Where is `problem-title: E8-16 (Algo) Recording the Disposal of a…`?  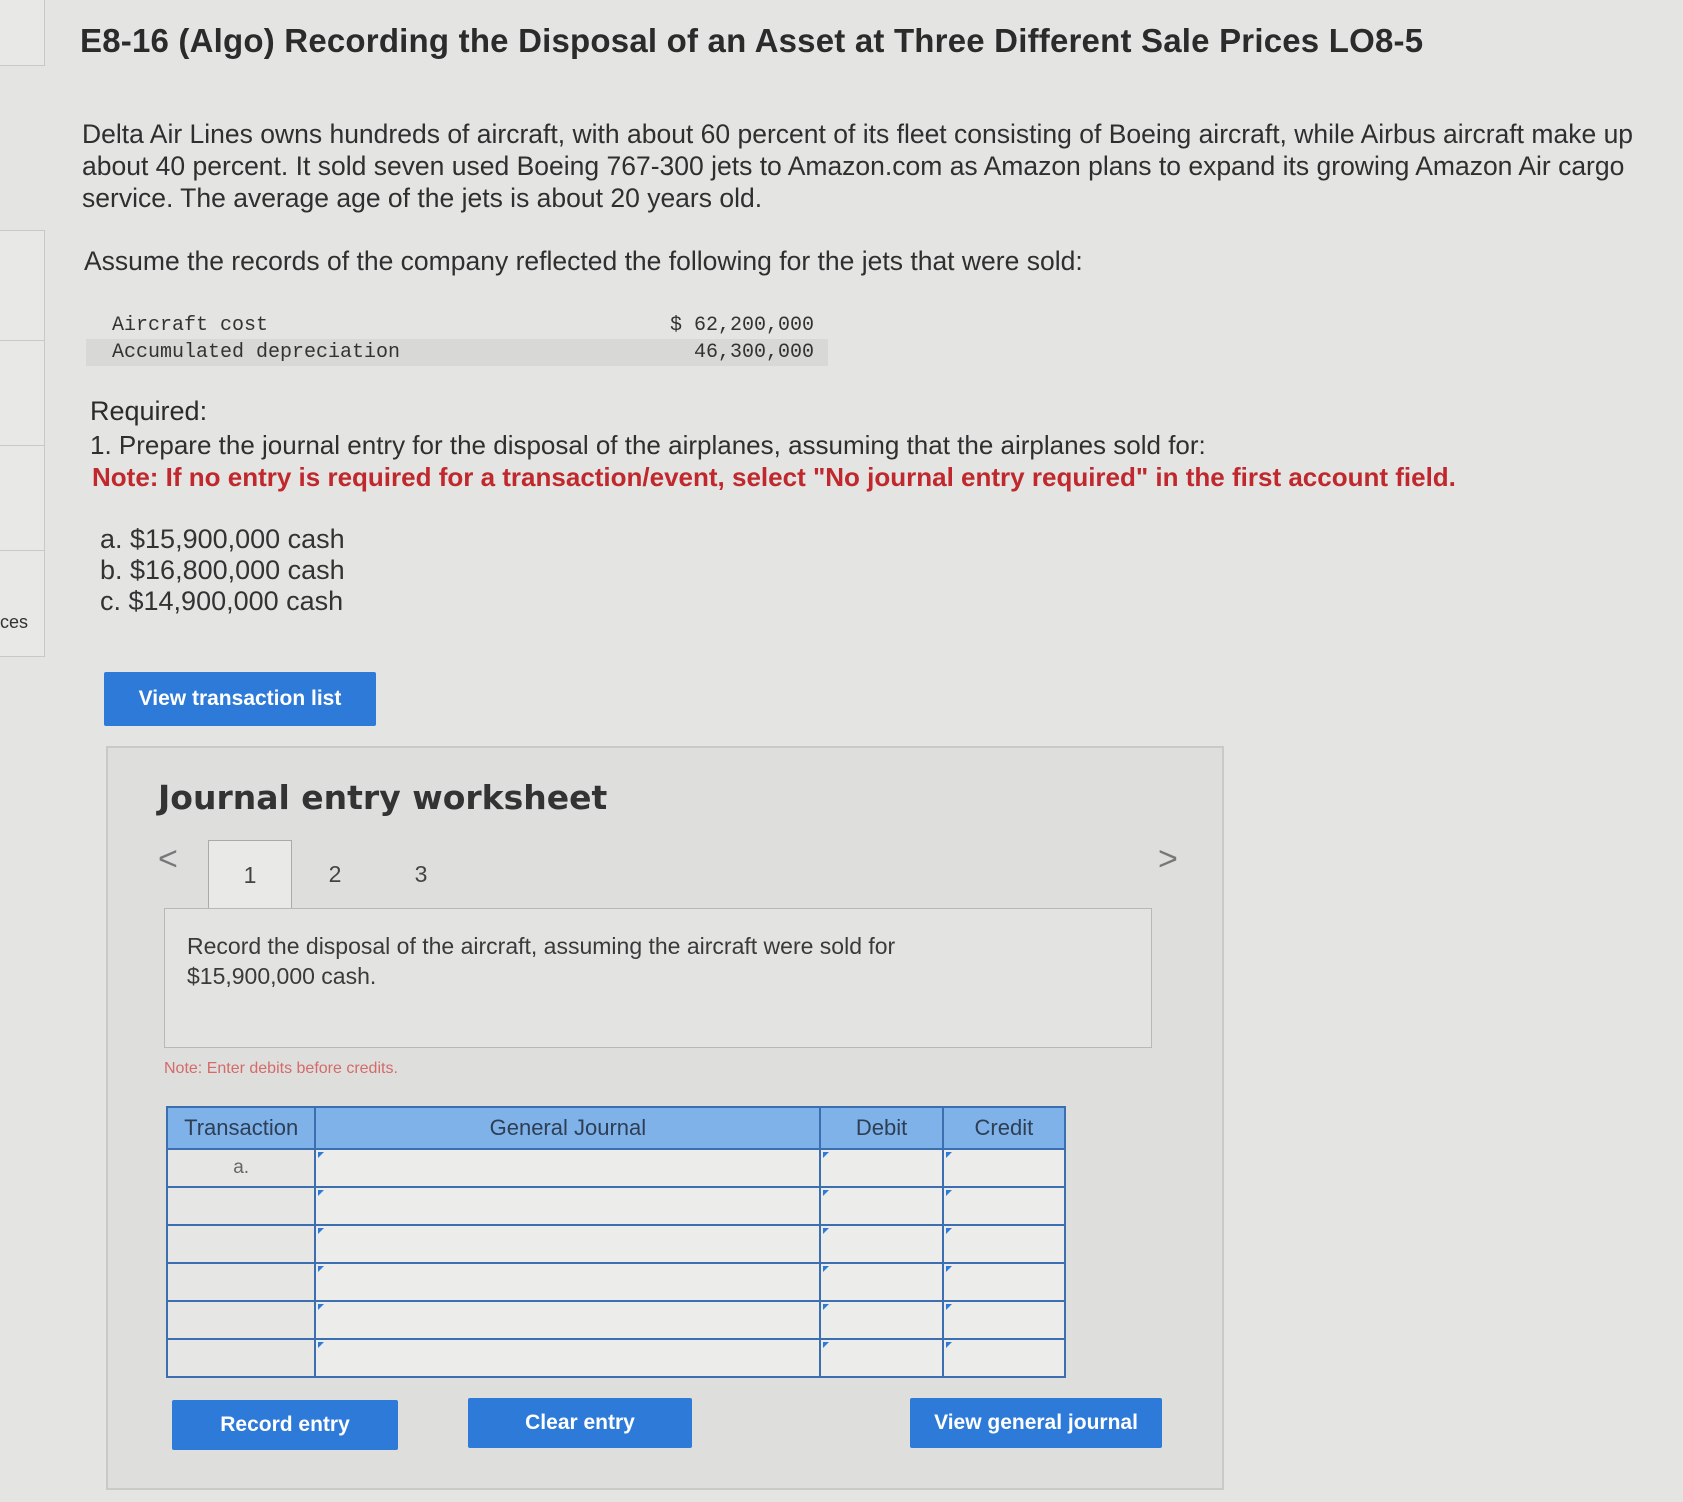 problem-title: E8-16 (Algo) Recording the Disposal of a… is located at coordinates (752, 40).